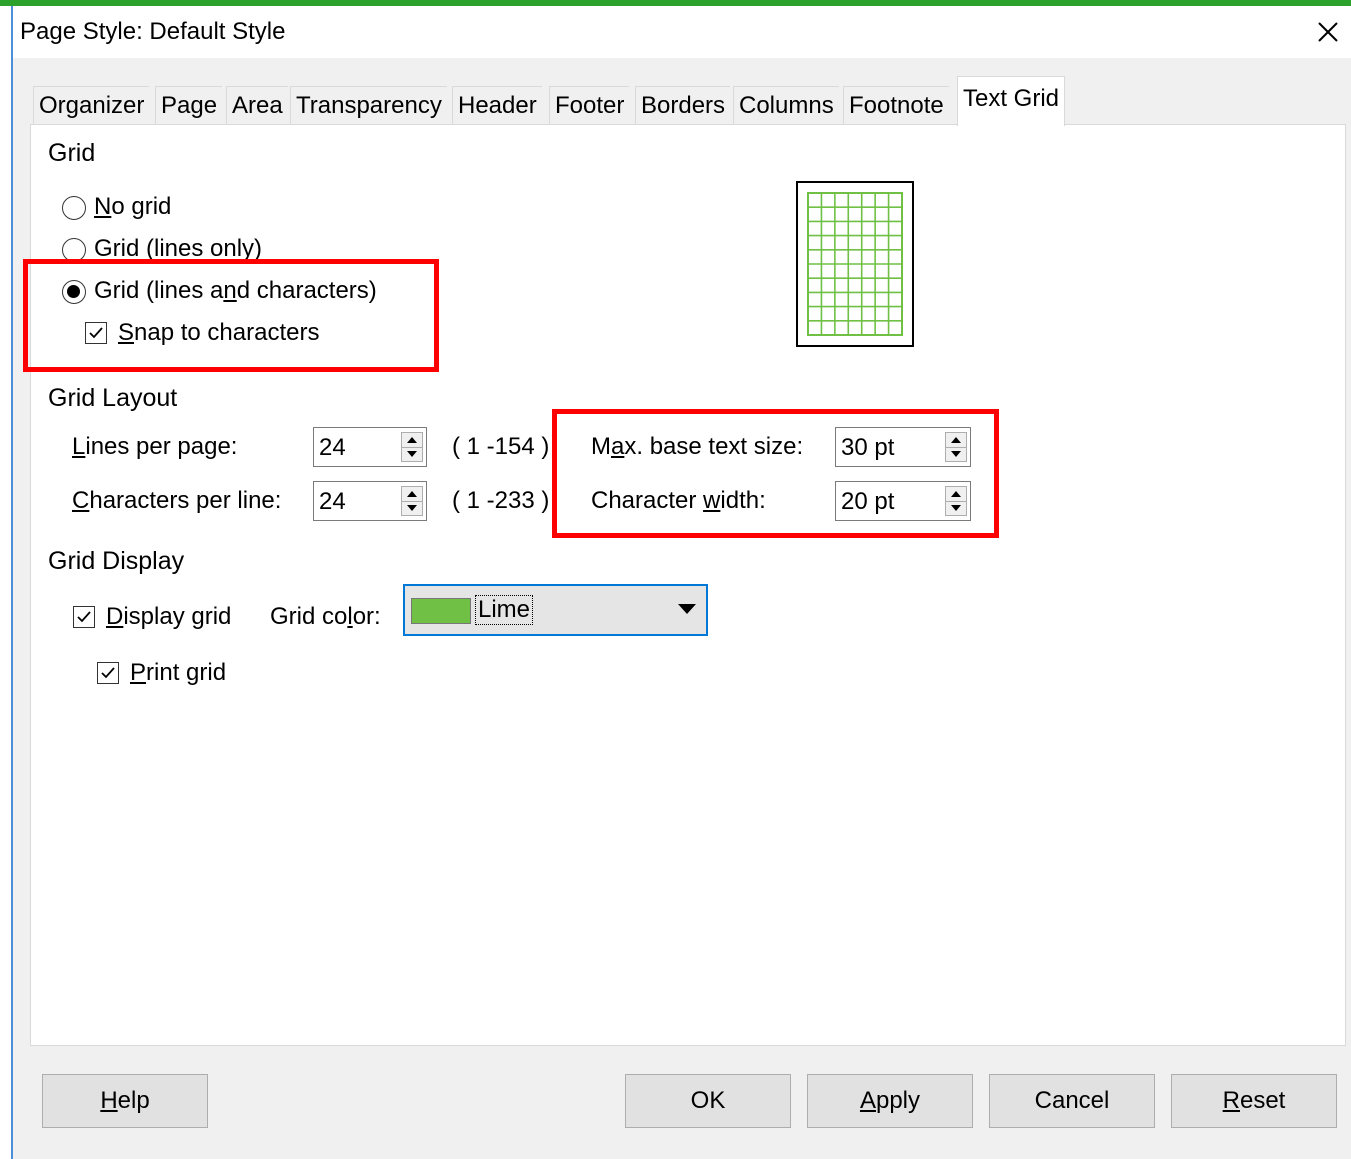  What do you see at coordinates (74, 292) in the screenshot?
I see `grid-lines-and-characters-radio` at bounding box center [74, 292].